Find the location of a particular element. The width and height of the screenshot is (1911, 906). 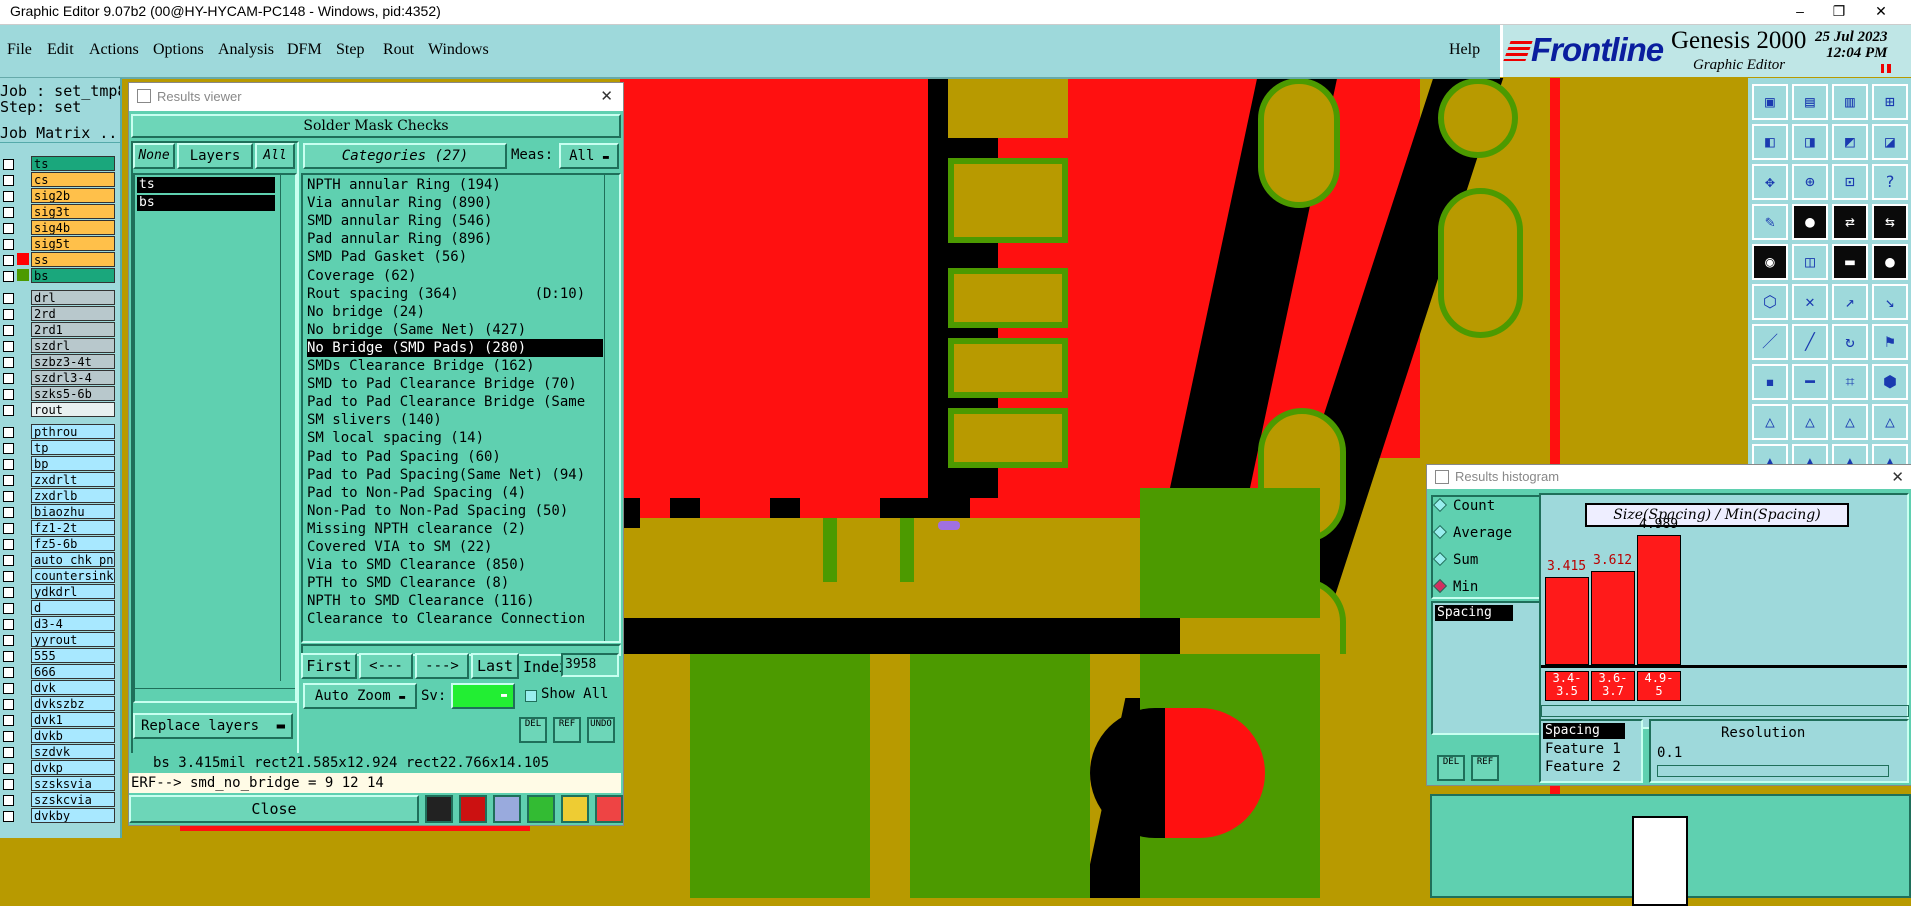

layer-row: sig4b is located at coordinates (58, 227).